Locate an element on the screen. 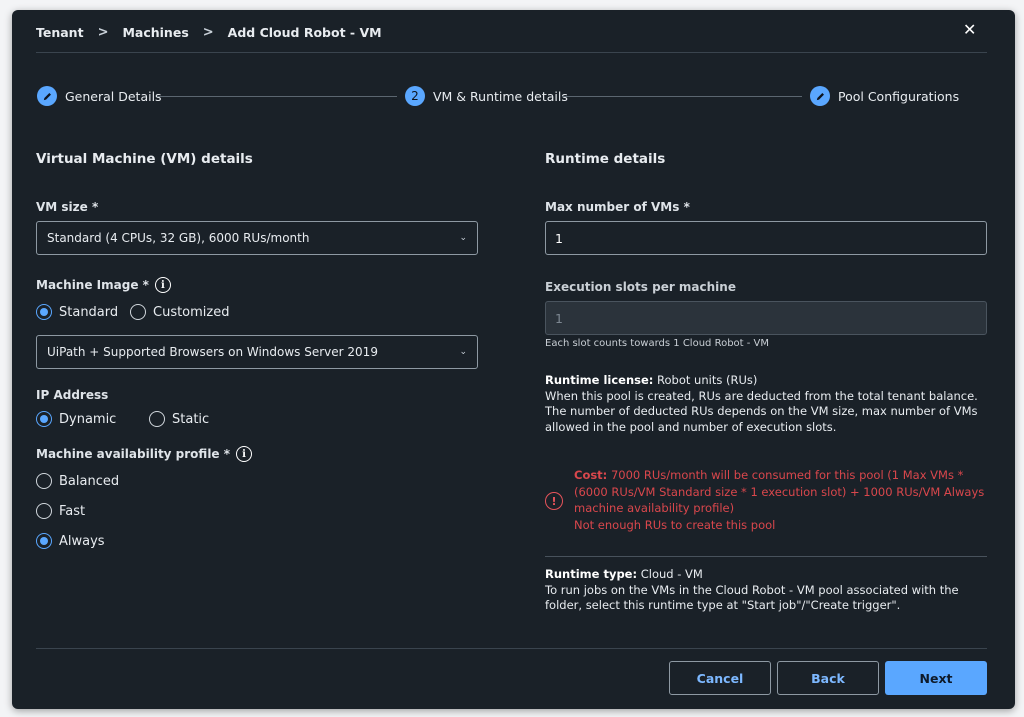 This screenshot has height=717, width=1024. machine-image-label: Machine Image * i is located at coordinates (103, 285).